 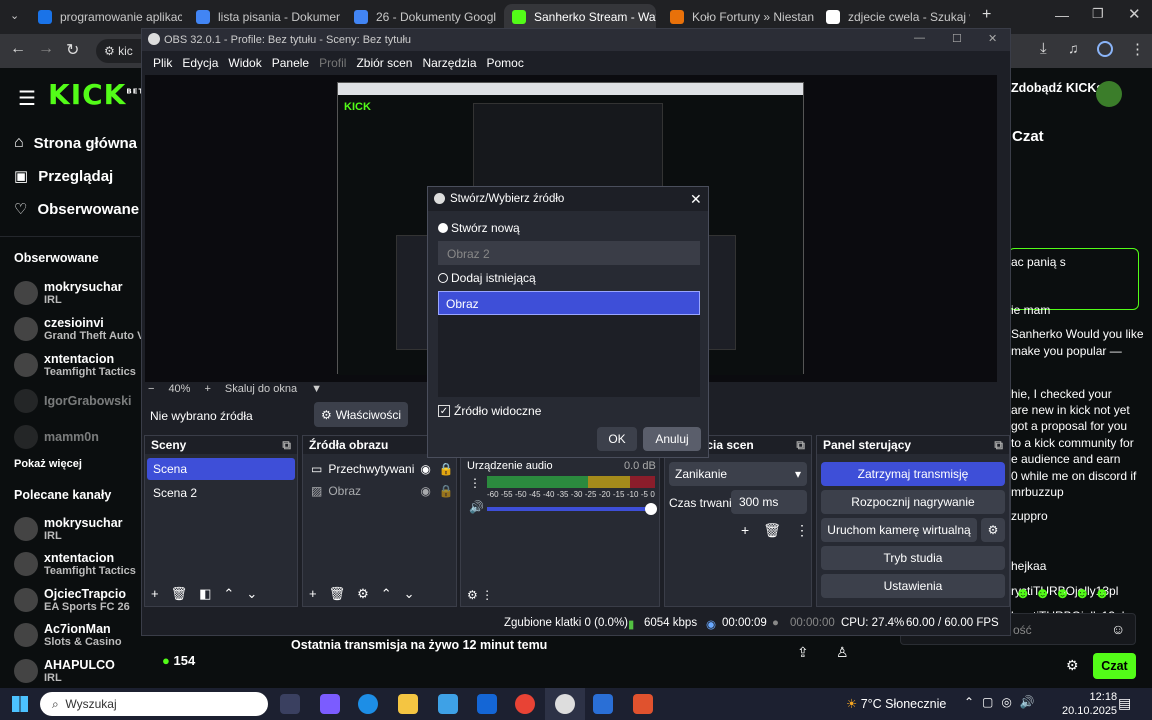 I want to click on down-icon: ⌄, so click(x=251, y=594).